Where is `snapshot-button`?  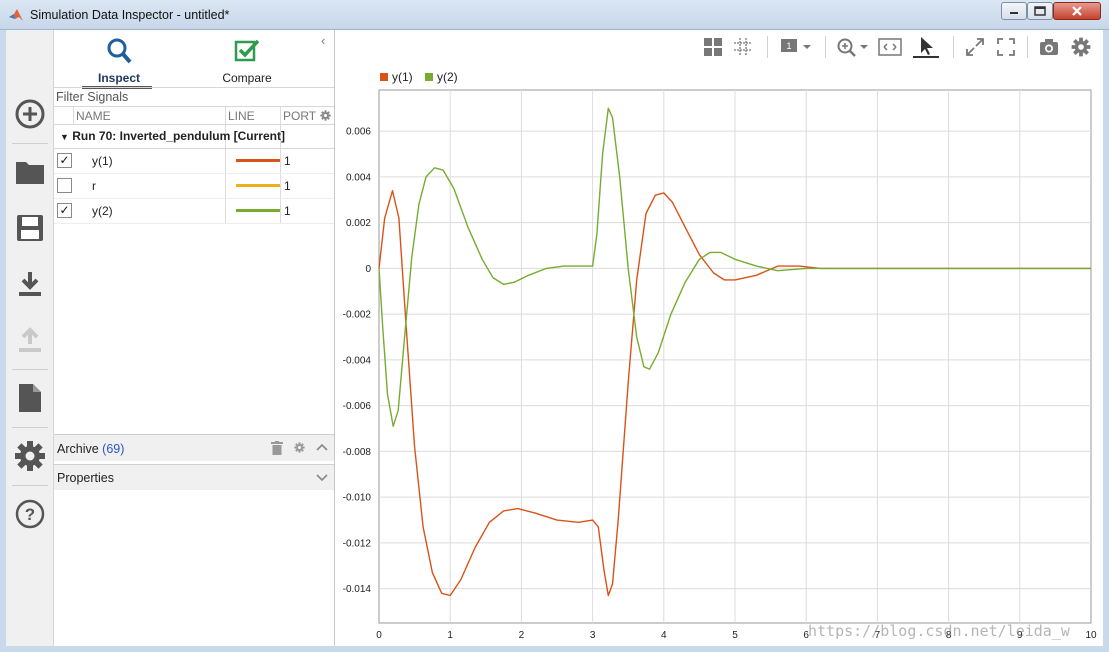 snapshot-button is located at coordinates (1049, 47).